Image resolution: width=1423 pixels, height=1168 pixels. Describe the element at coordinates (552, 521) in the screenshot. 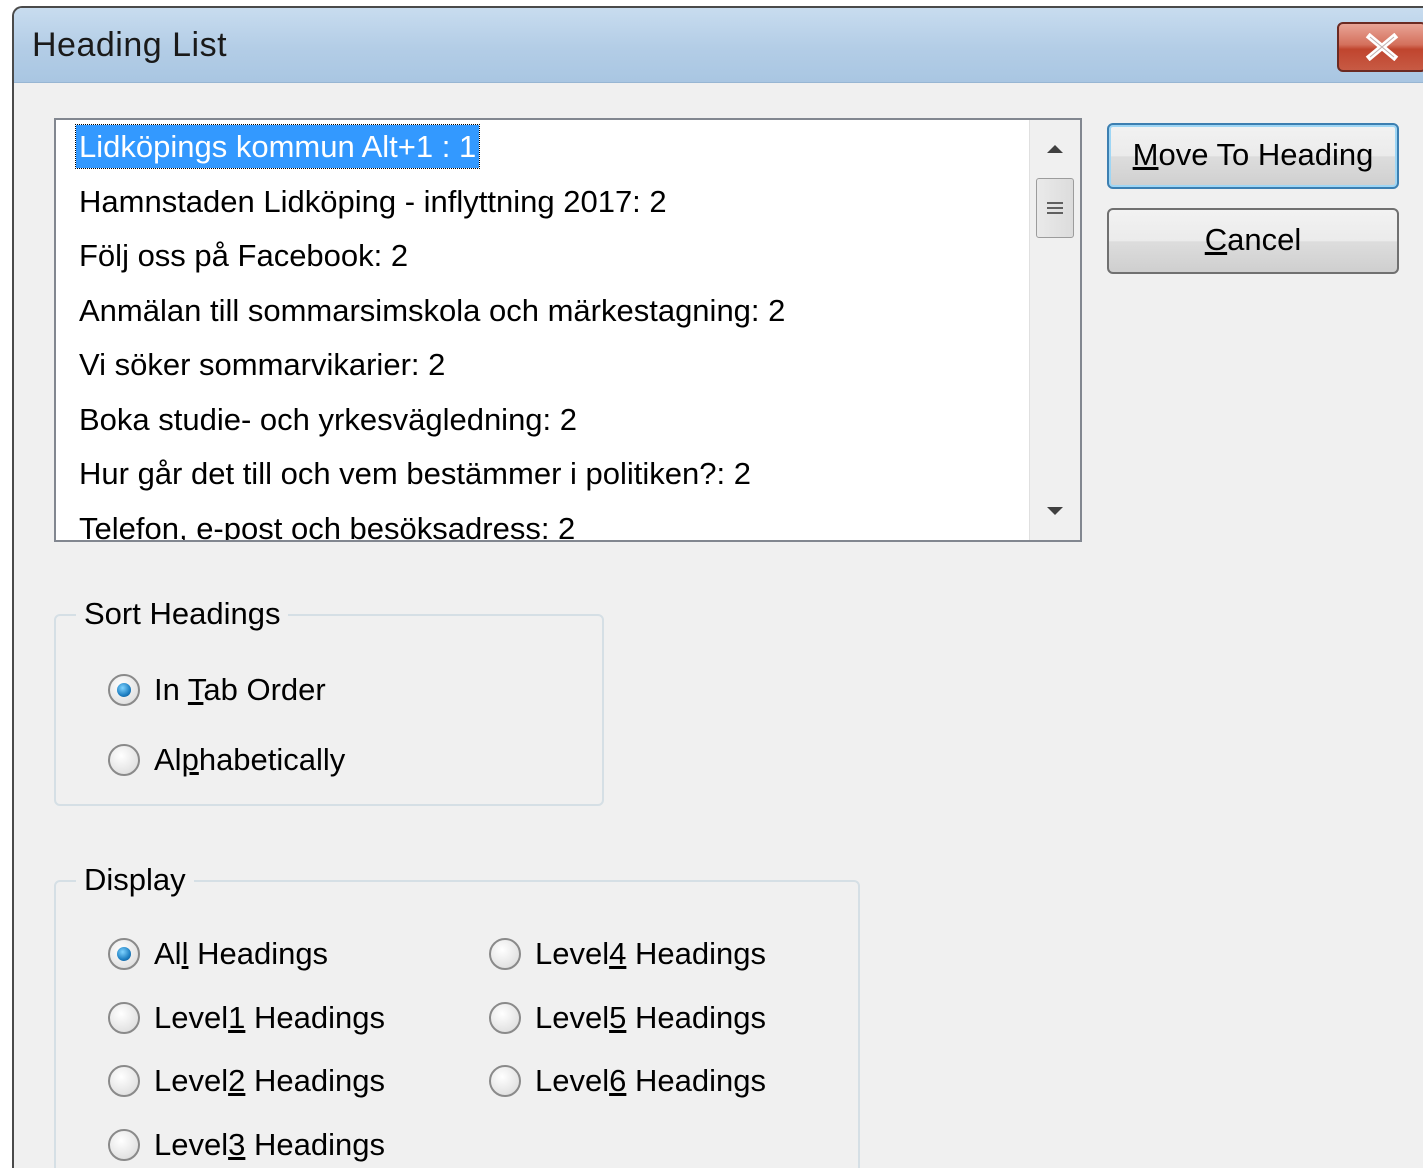

I see `list-item: Telefon, e-post och besöksadress: 2` at that location.